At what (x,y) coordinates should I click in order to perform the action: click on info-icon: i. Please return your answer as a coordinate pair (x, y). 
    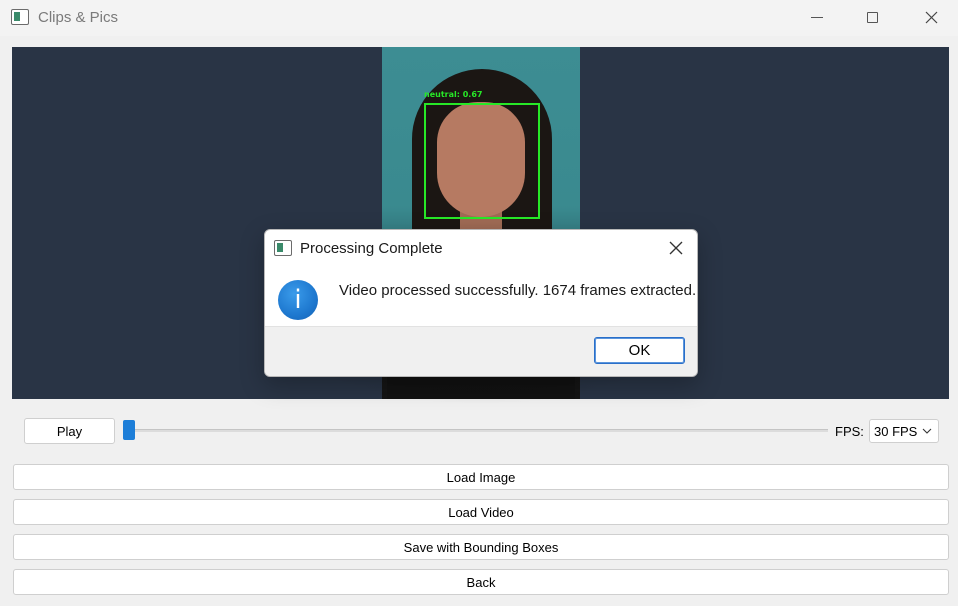
    Looking at the image, I should click on (298, 300).